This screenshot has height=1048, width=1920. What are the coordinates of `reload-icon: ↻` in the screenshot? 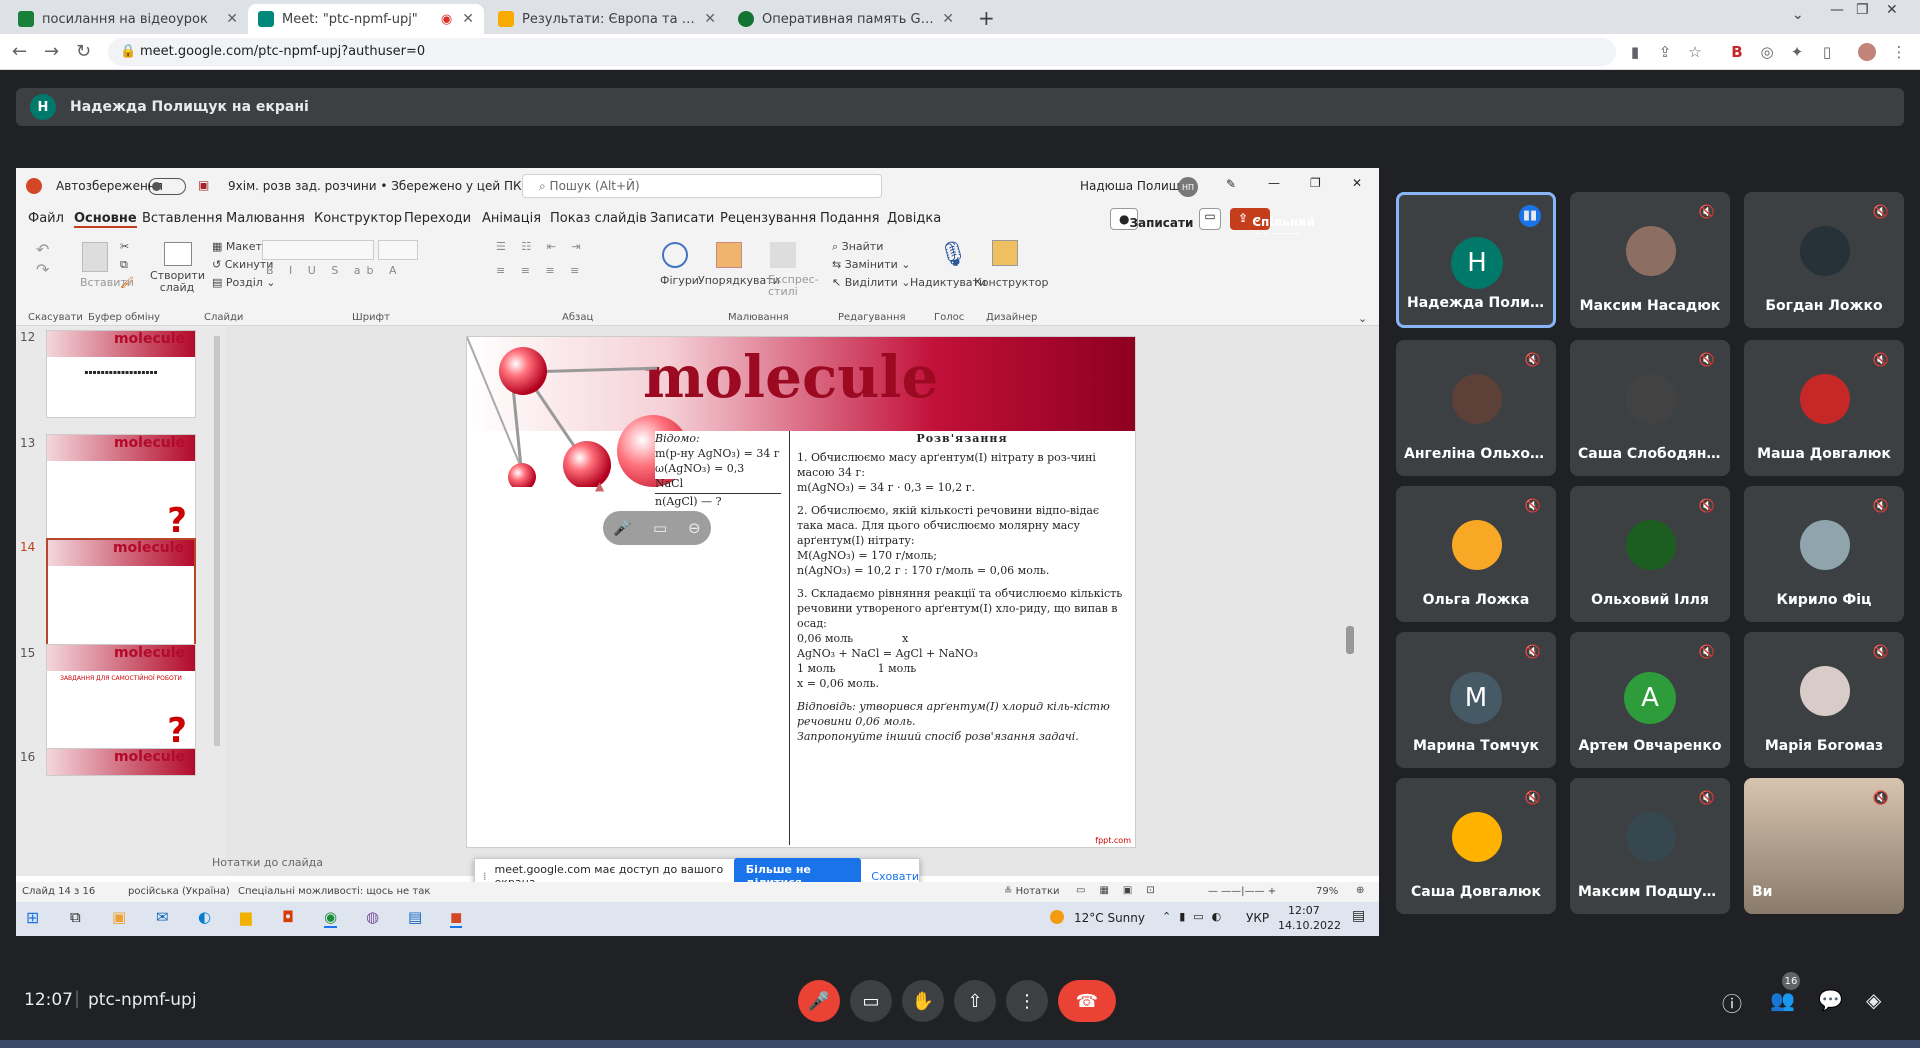 It's located at (83, 51).